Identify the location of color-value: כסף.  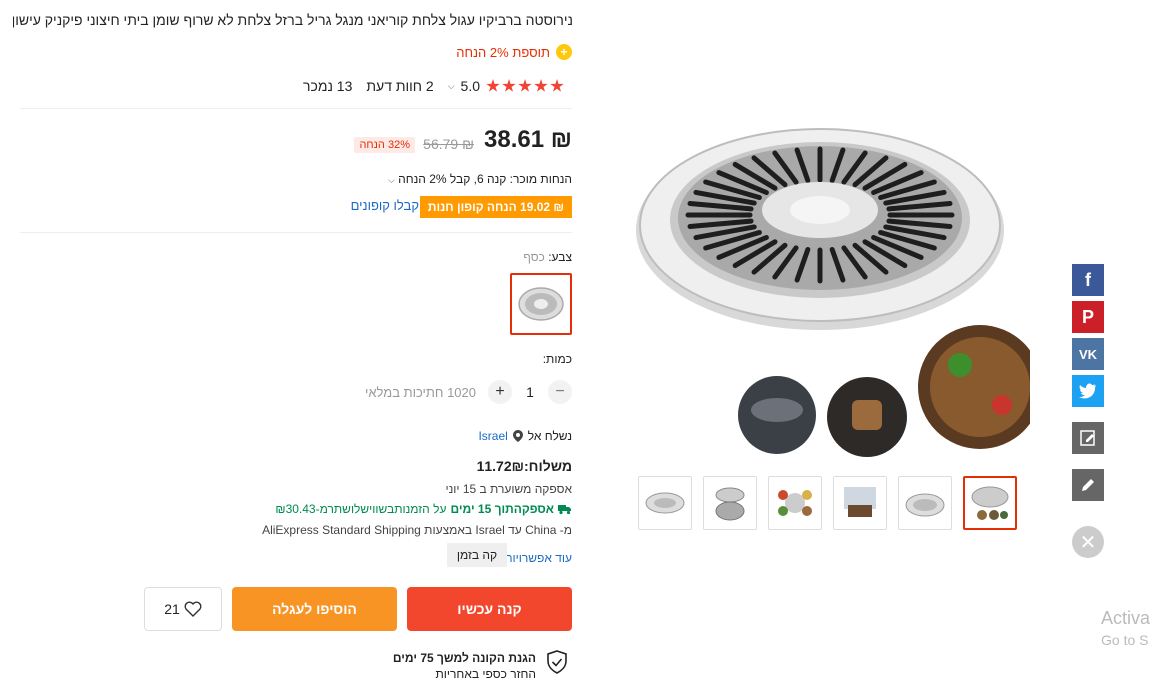
(534, 257).